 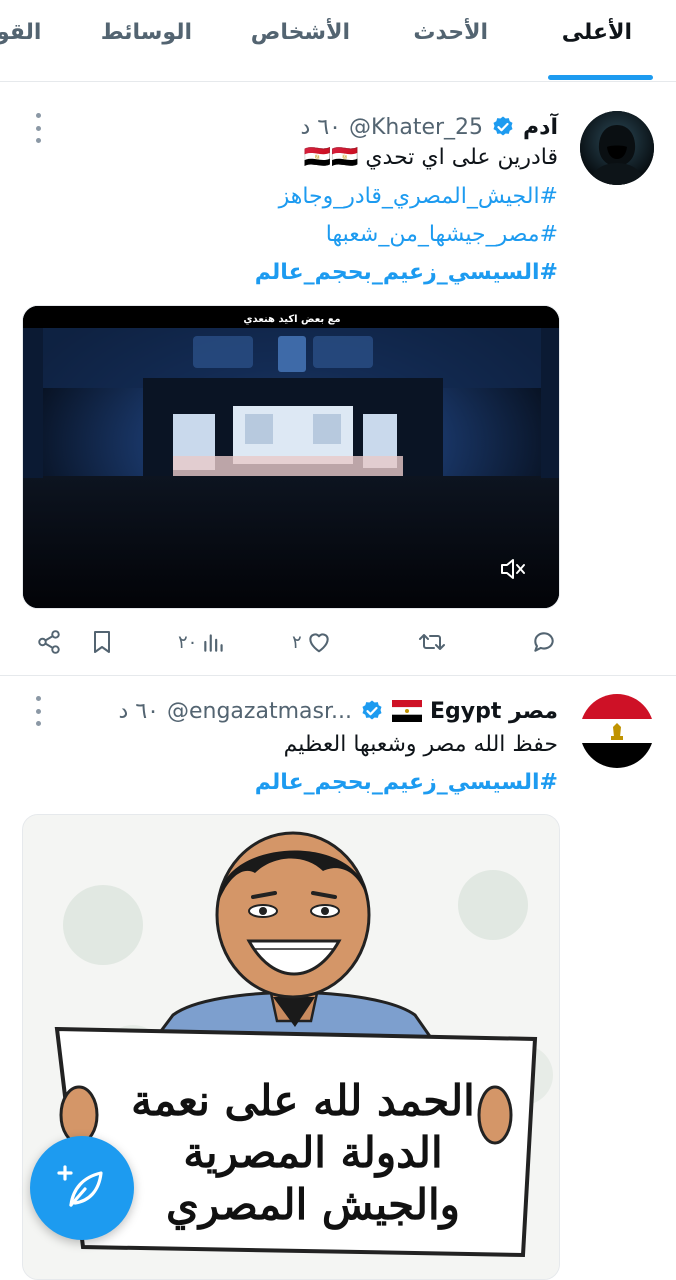 What do you see at coordinates (597, 32) in the screenshot?
I see `tab-top: الأعلى` at bounding box center [597, 32].